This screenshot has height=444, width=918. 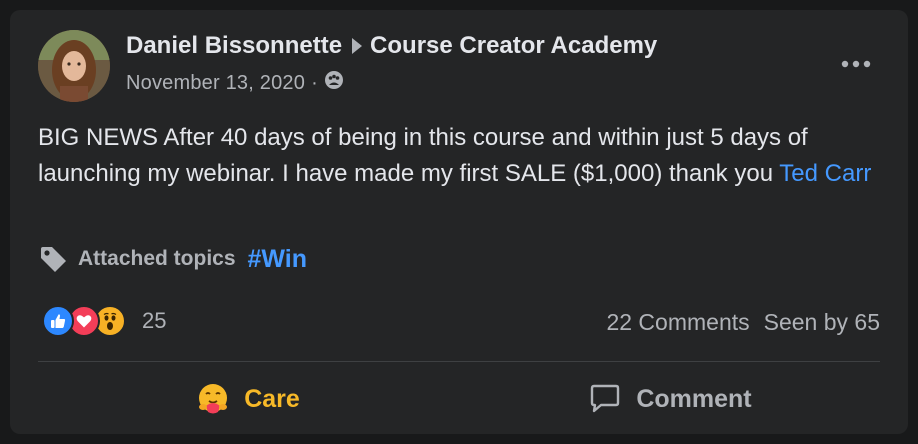 What do you see at coordinates (58, 321) in the screenshot?
I see `like-icon` at bounding box center [58, 321].